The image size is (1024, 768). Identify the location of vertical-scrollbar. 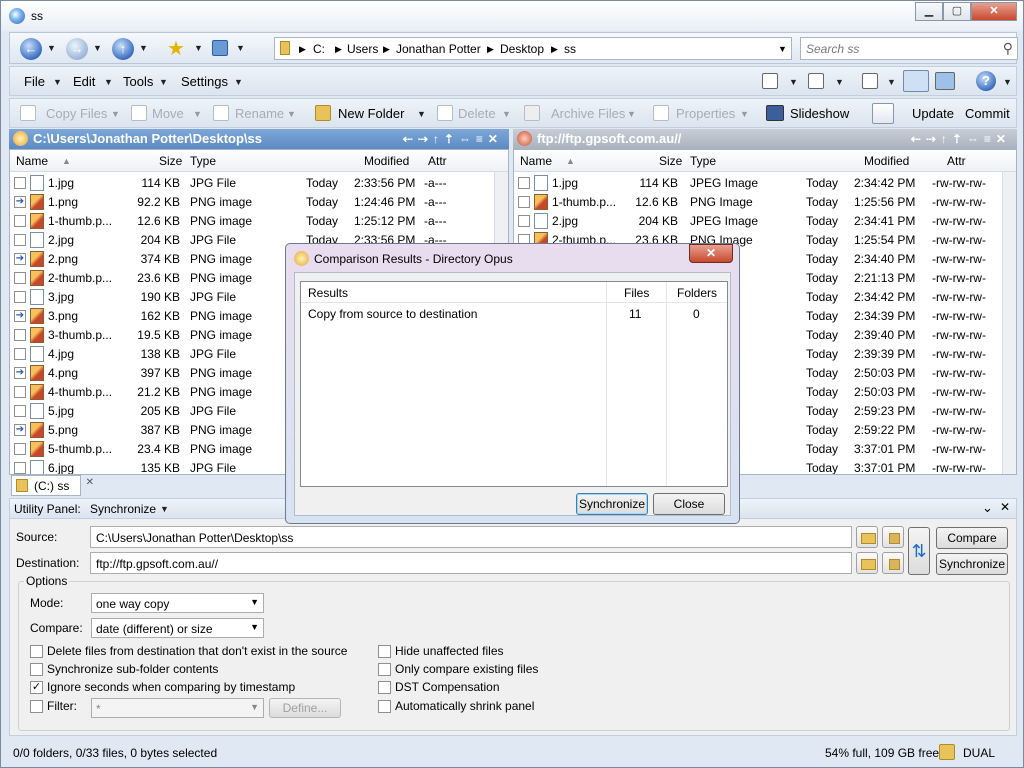
(1009, 323).